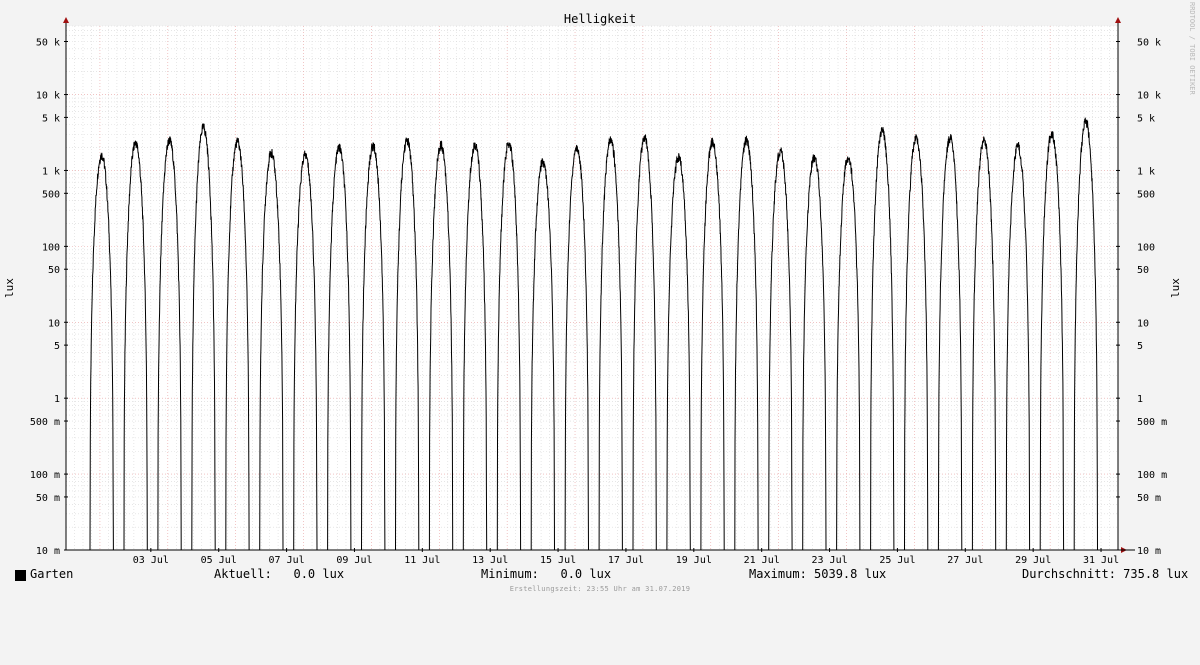 The height and width of the screenshot is (665, 1200). What do you see at coordinates (626, 560) in the screenshot?
I see `x-tick-label: 17 Jul` at bounding box center [626, 560].